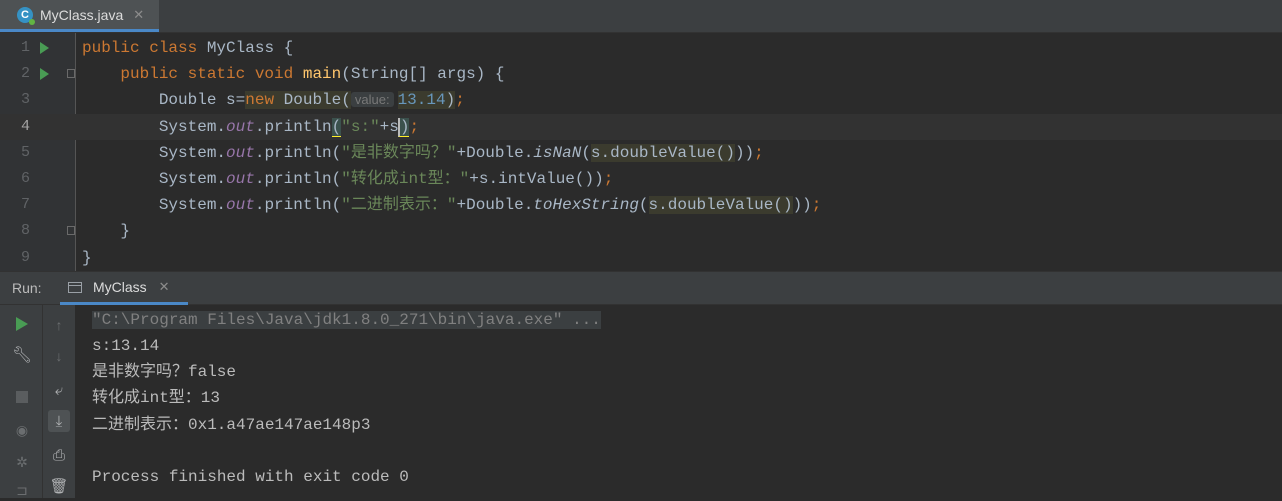 The height and width of the screenshot is (501, 1282). Describe the element at coordinates (662, 152) in the screenshot. I see `code-token: s.doubleValue()` at that location.